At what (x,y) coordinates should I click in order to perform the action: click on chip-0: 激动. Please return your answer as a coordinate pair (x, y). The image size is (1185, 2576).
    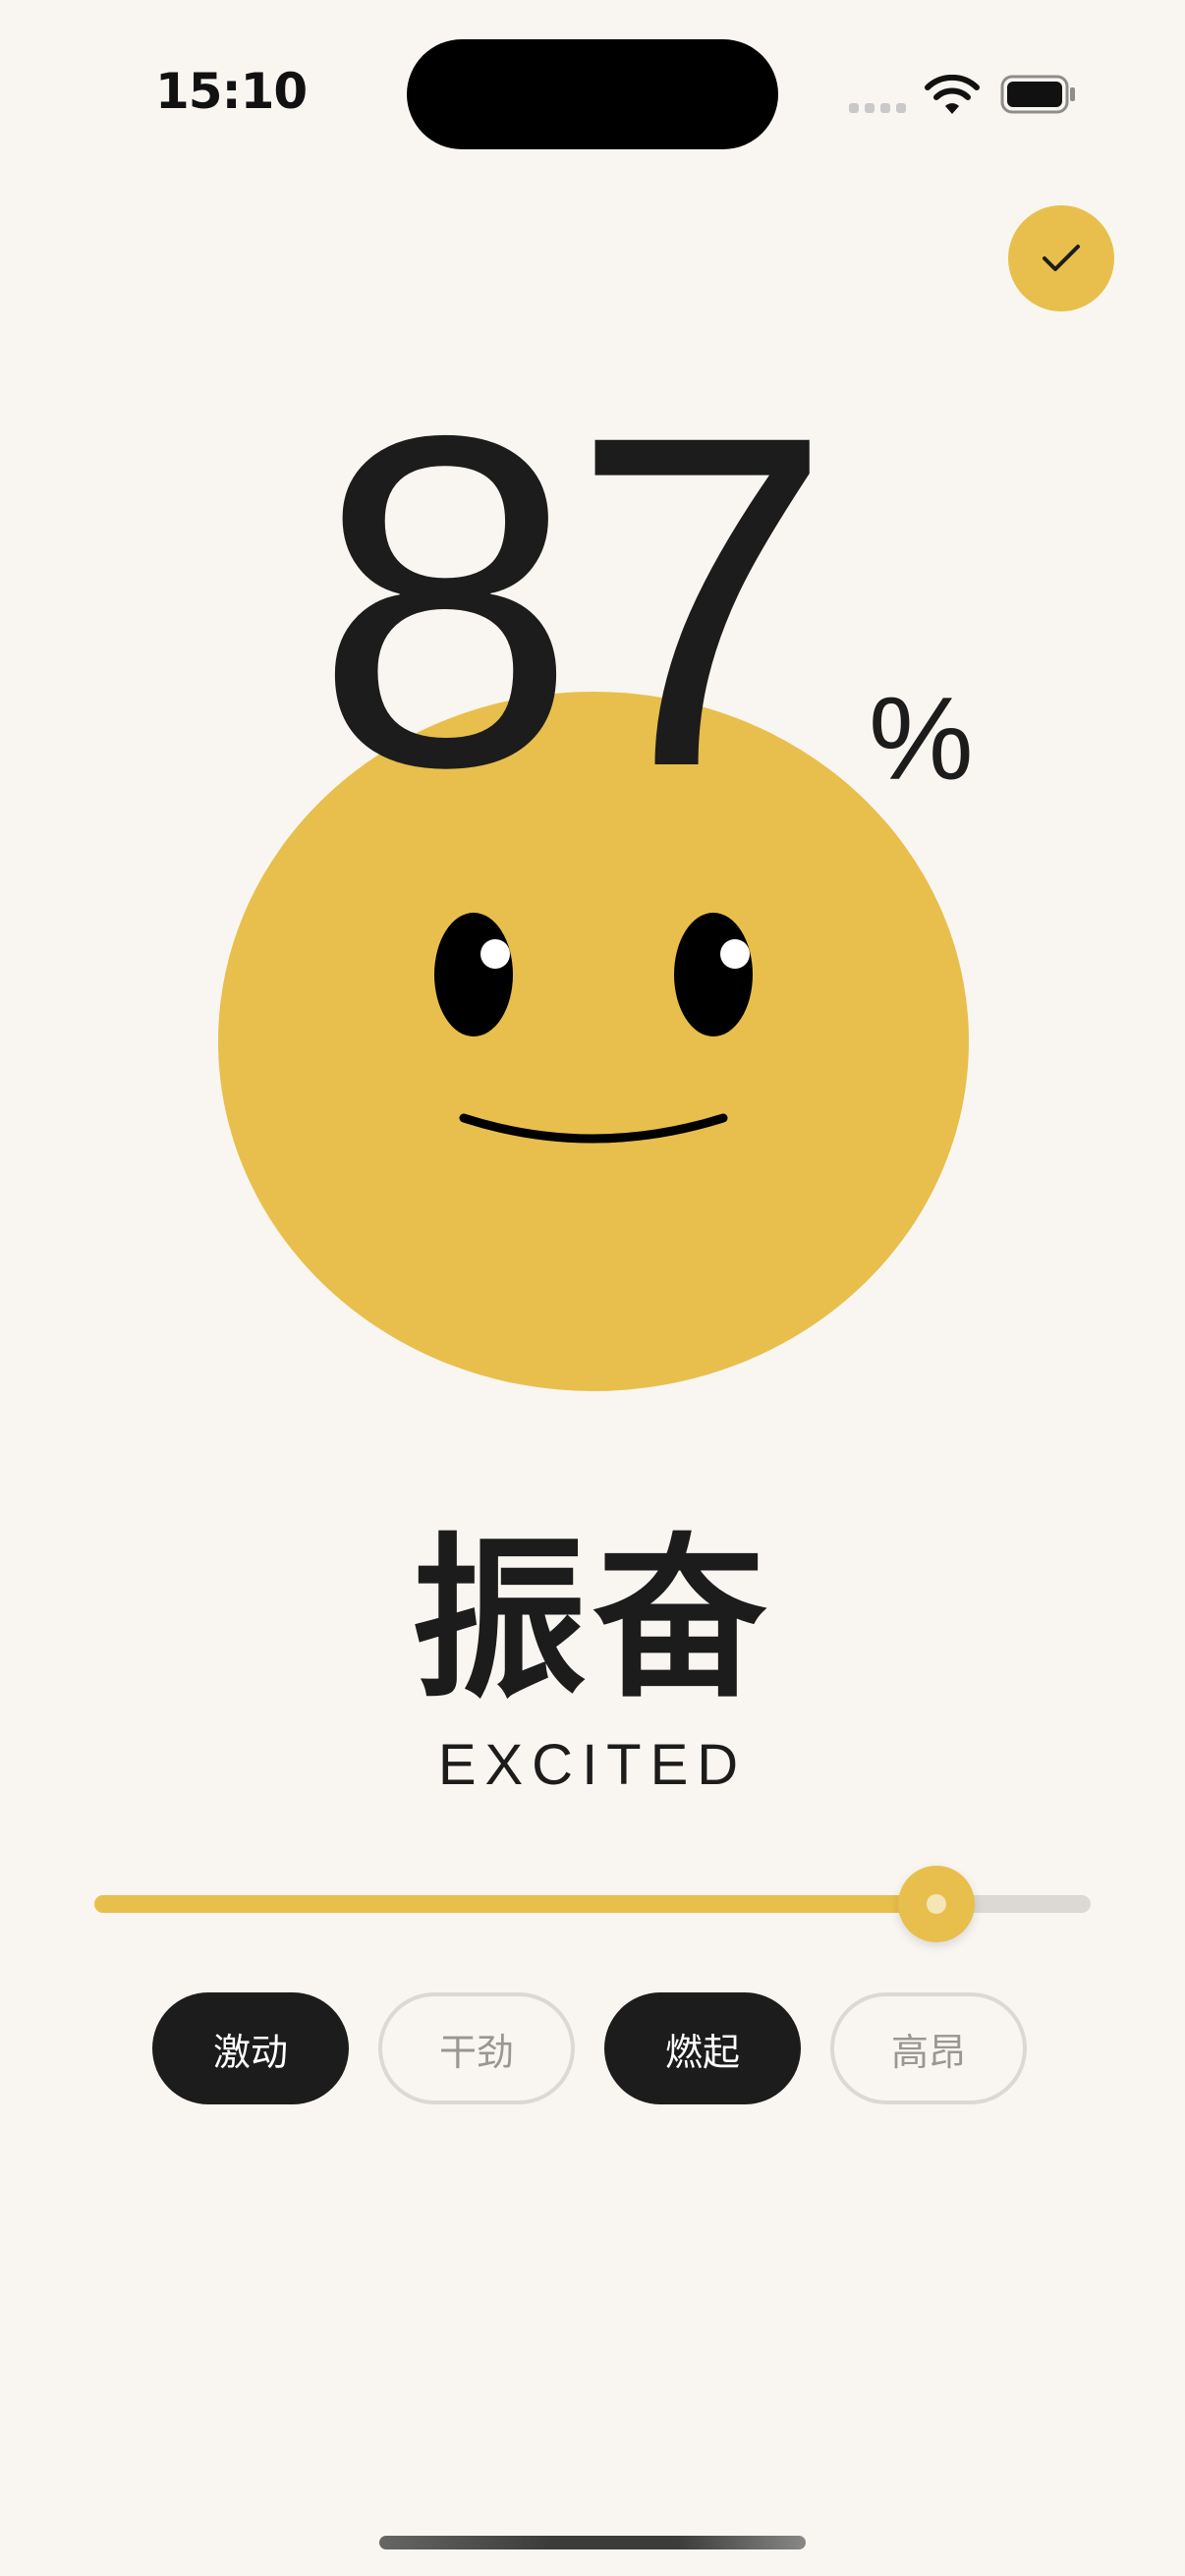
    Looking at the image, I should click on (251, 2048).